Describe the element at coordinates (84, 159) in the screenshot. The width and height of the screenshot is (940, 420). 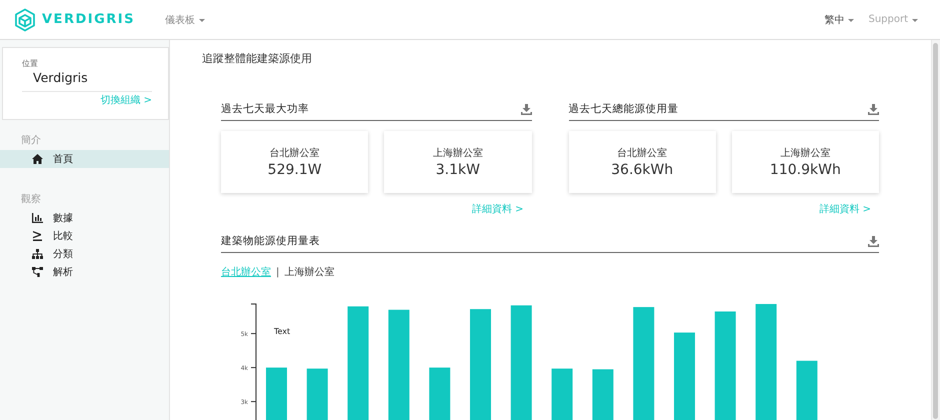
I see `sidebar-item: 首頁` at that location.